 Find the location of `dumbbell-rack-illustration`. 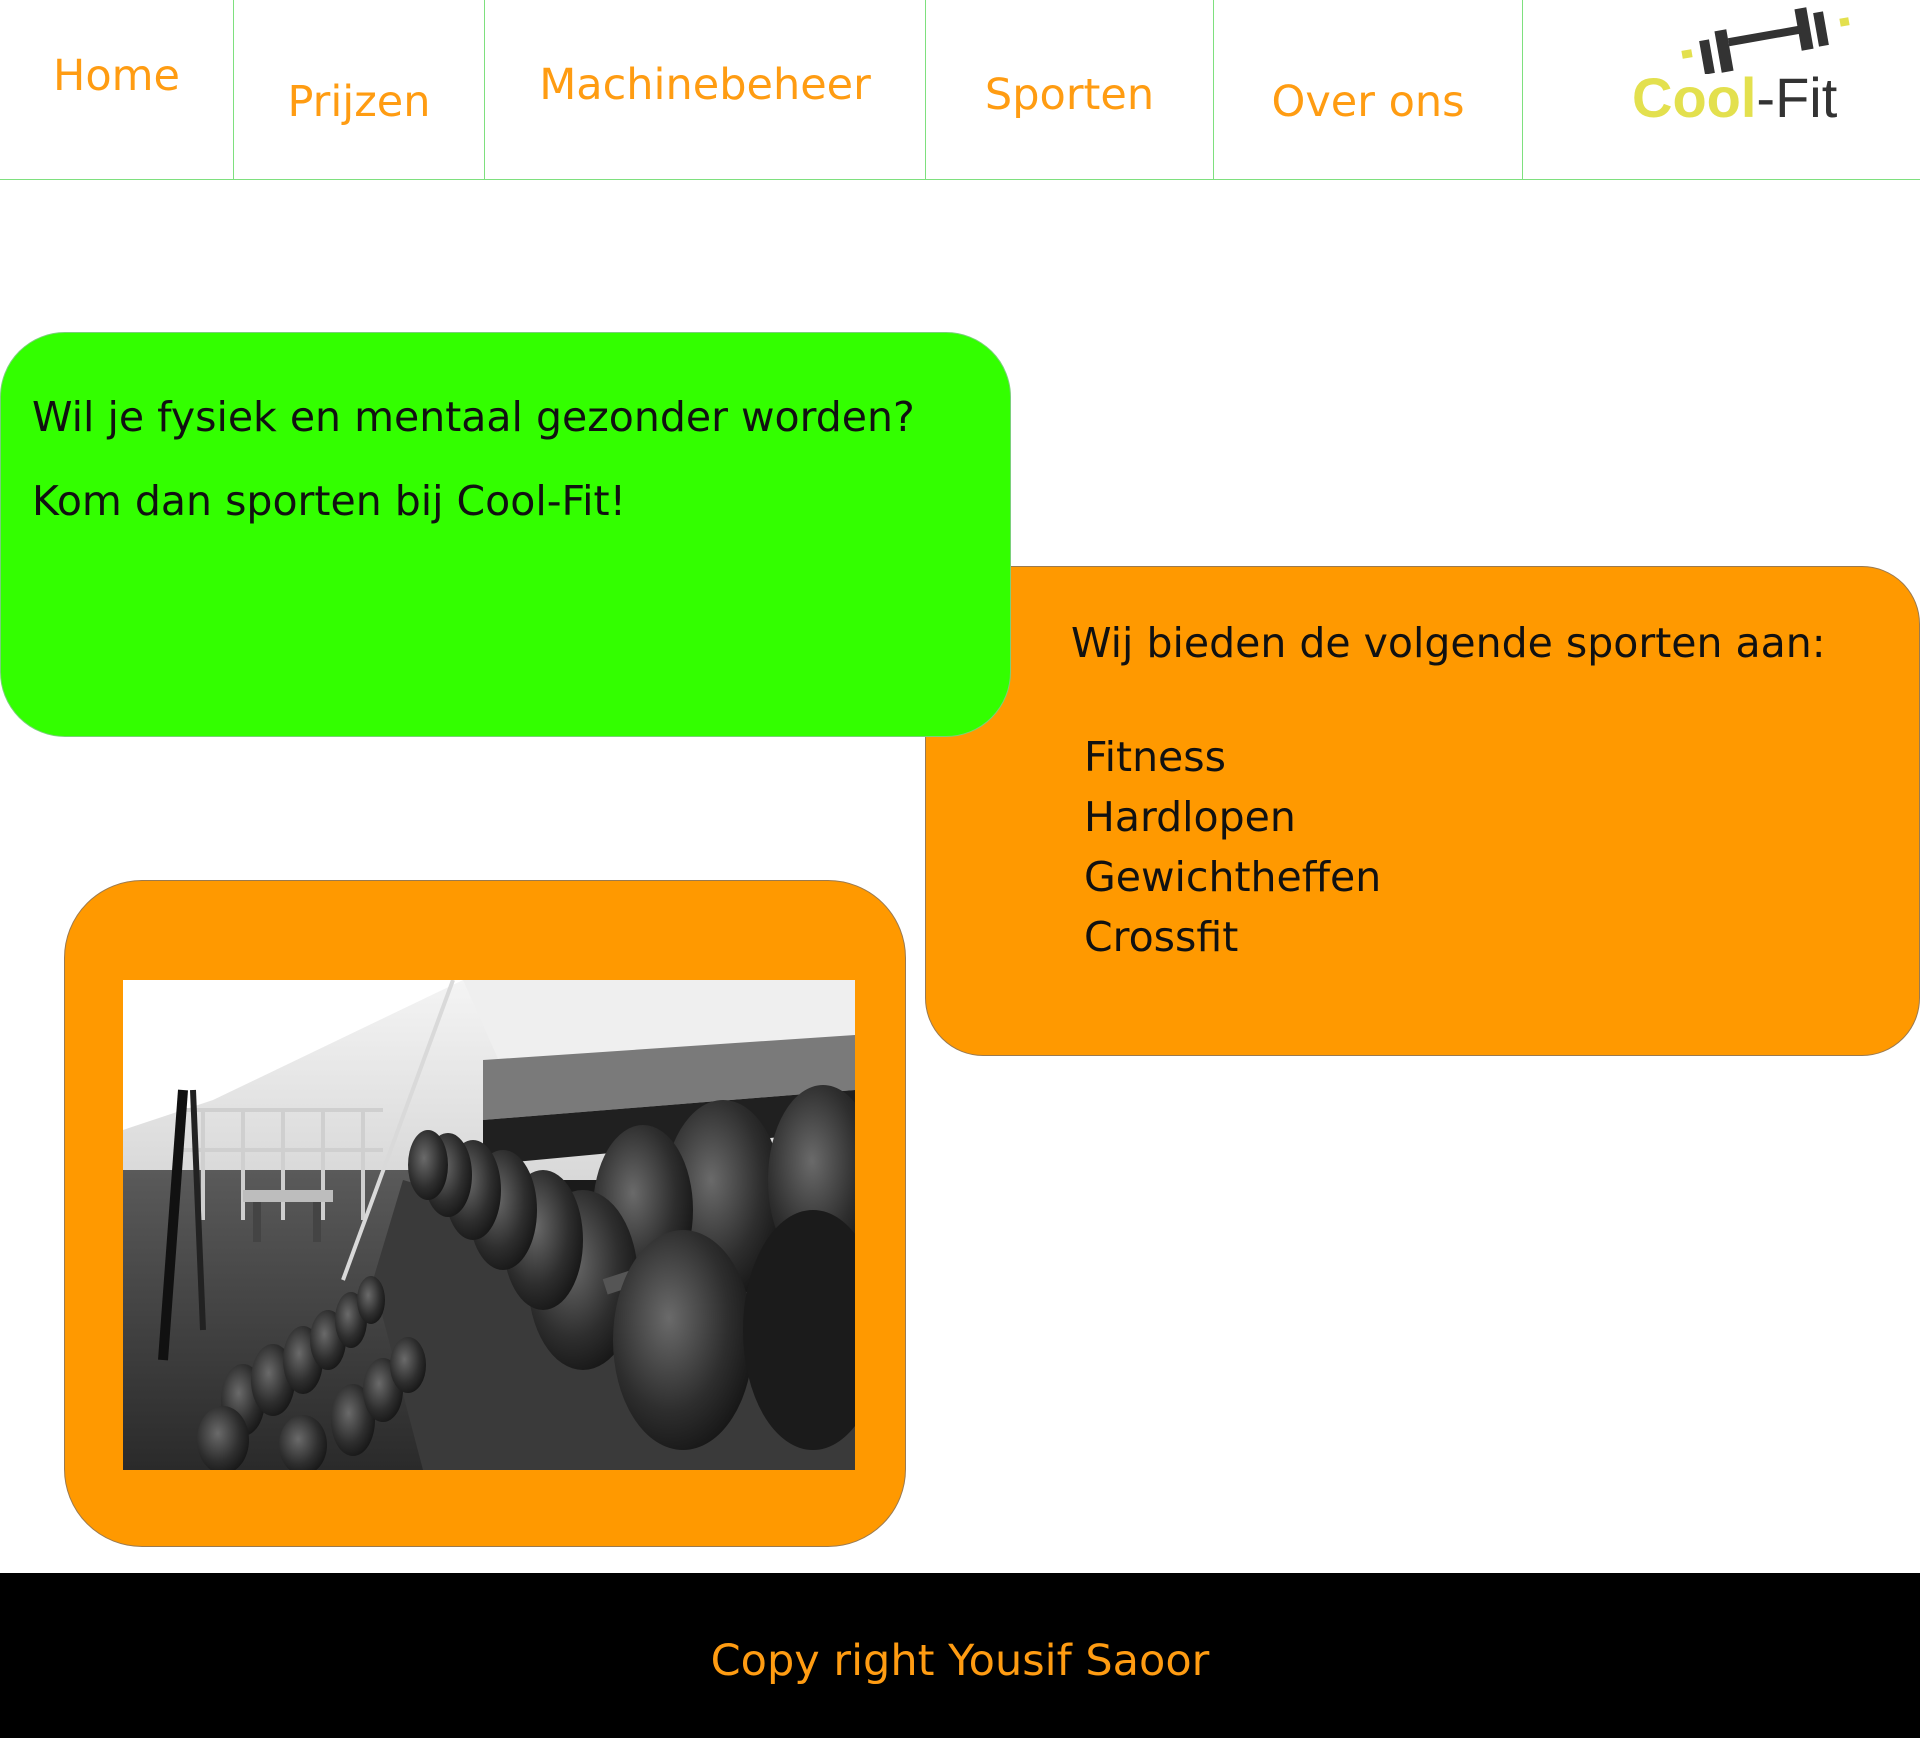

dumbbell-rack-illustration is located at coordinates (489, 1225).